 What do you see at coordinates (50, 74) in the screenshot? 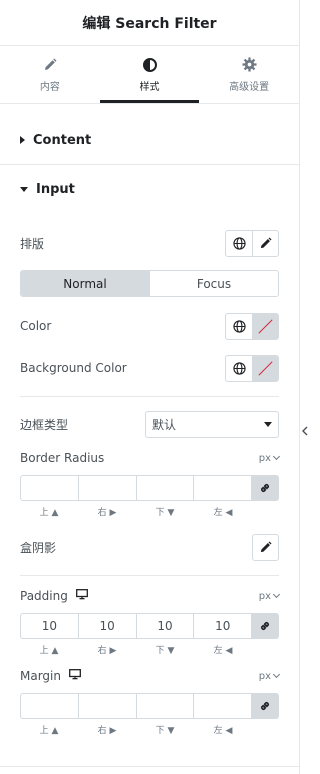
I see `tab-content: 内容` at bounding box center [50, 74].